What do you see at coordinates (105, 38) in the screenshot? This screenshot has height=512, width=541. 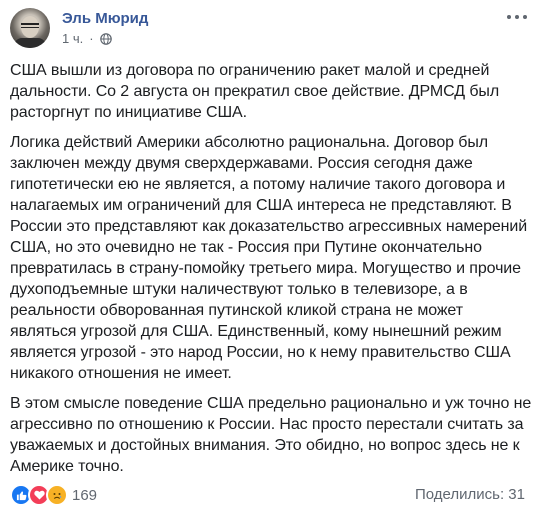 I see `globe-icon` at bounding box center [105, 38].